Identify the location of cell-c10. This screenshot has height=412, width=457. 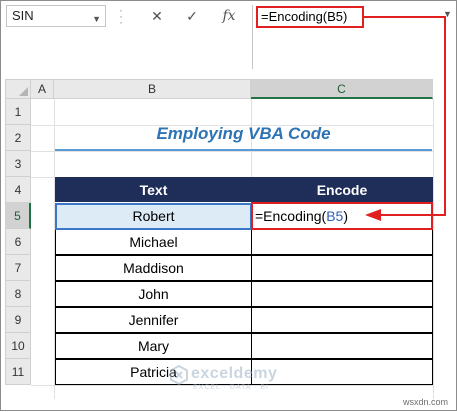
(342, 346).